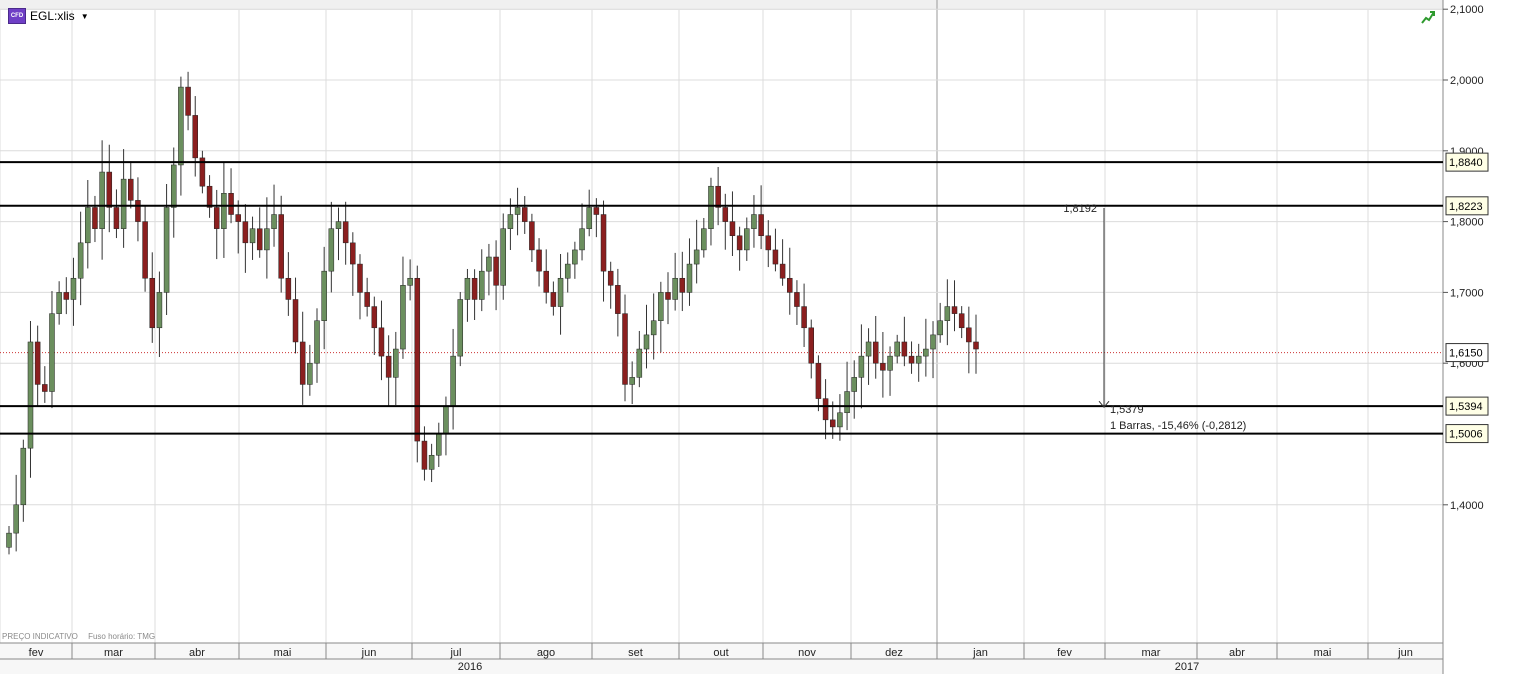  Describe the element at coordinates (1187, 667) in the screenshot. I see `year-label: 2017` at that location.